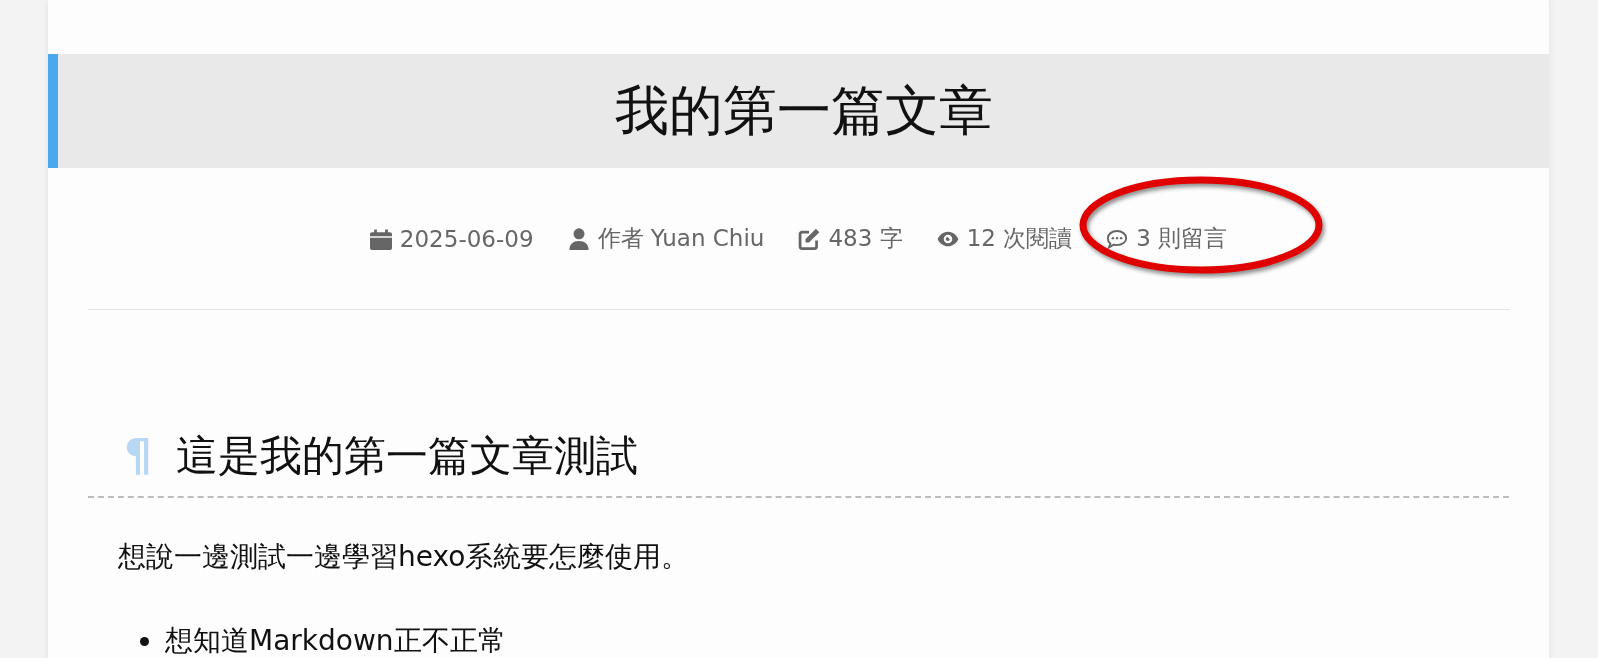 The width and height of the screenshot is (1598, 658). I want to click on paragraph: 想說一邊測試一邊學習hexo系統要怎麼使用。, so click(404, 557).